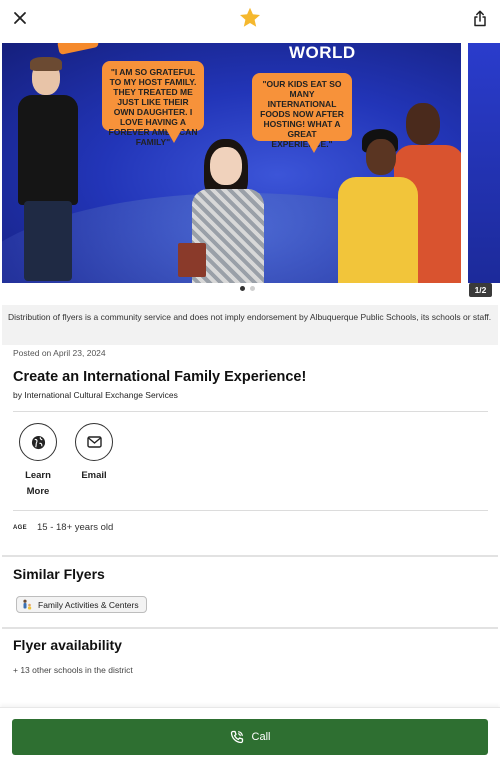 The width and height of the screenshot is (500, 764). I want to click on email-button: Email, so click(94, 453).